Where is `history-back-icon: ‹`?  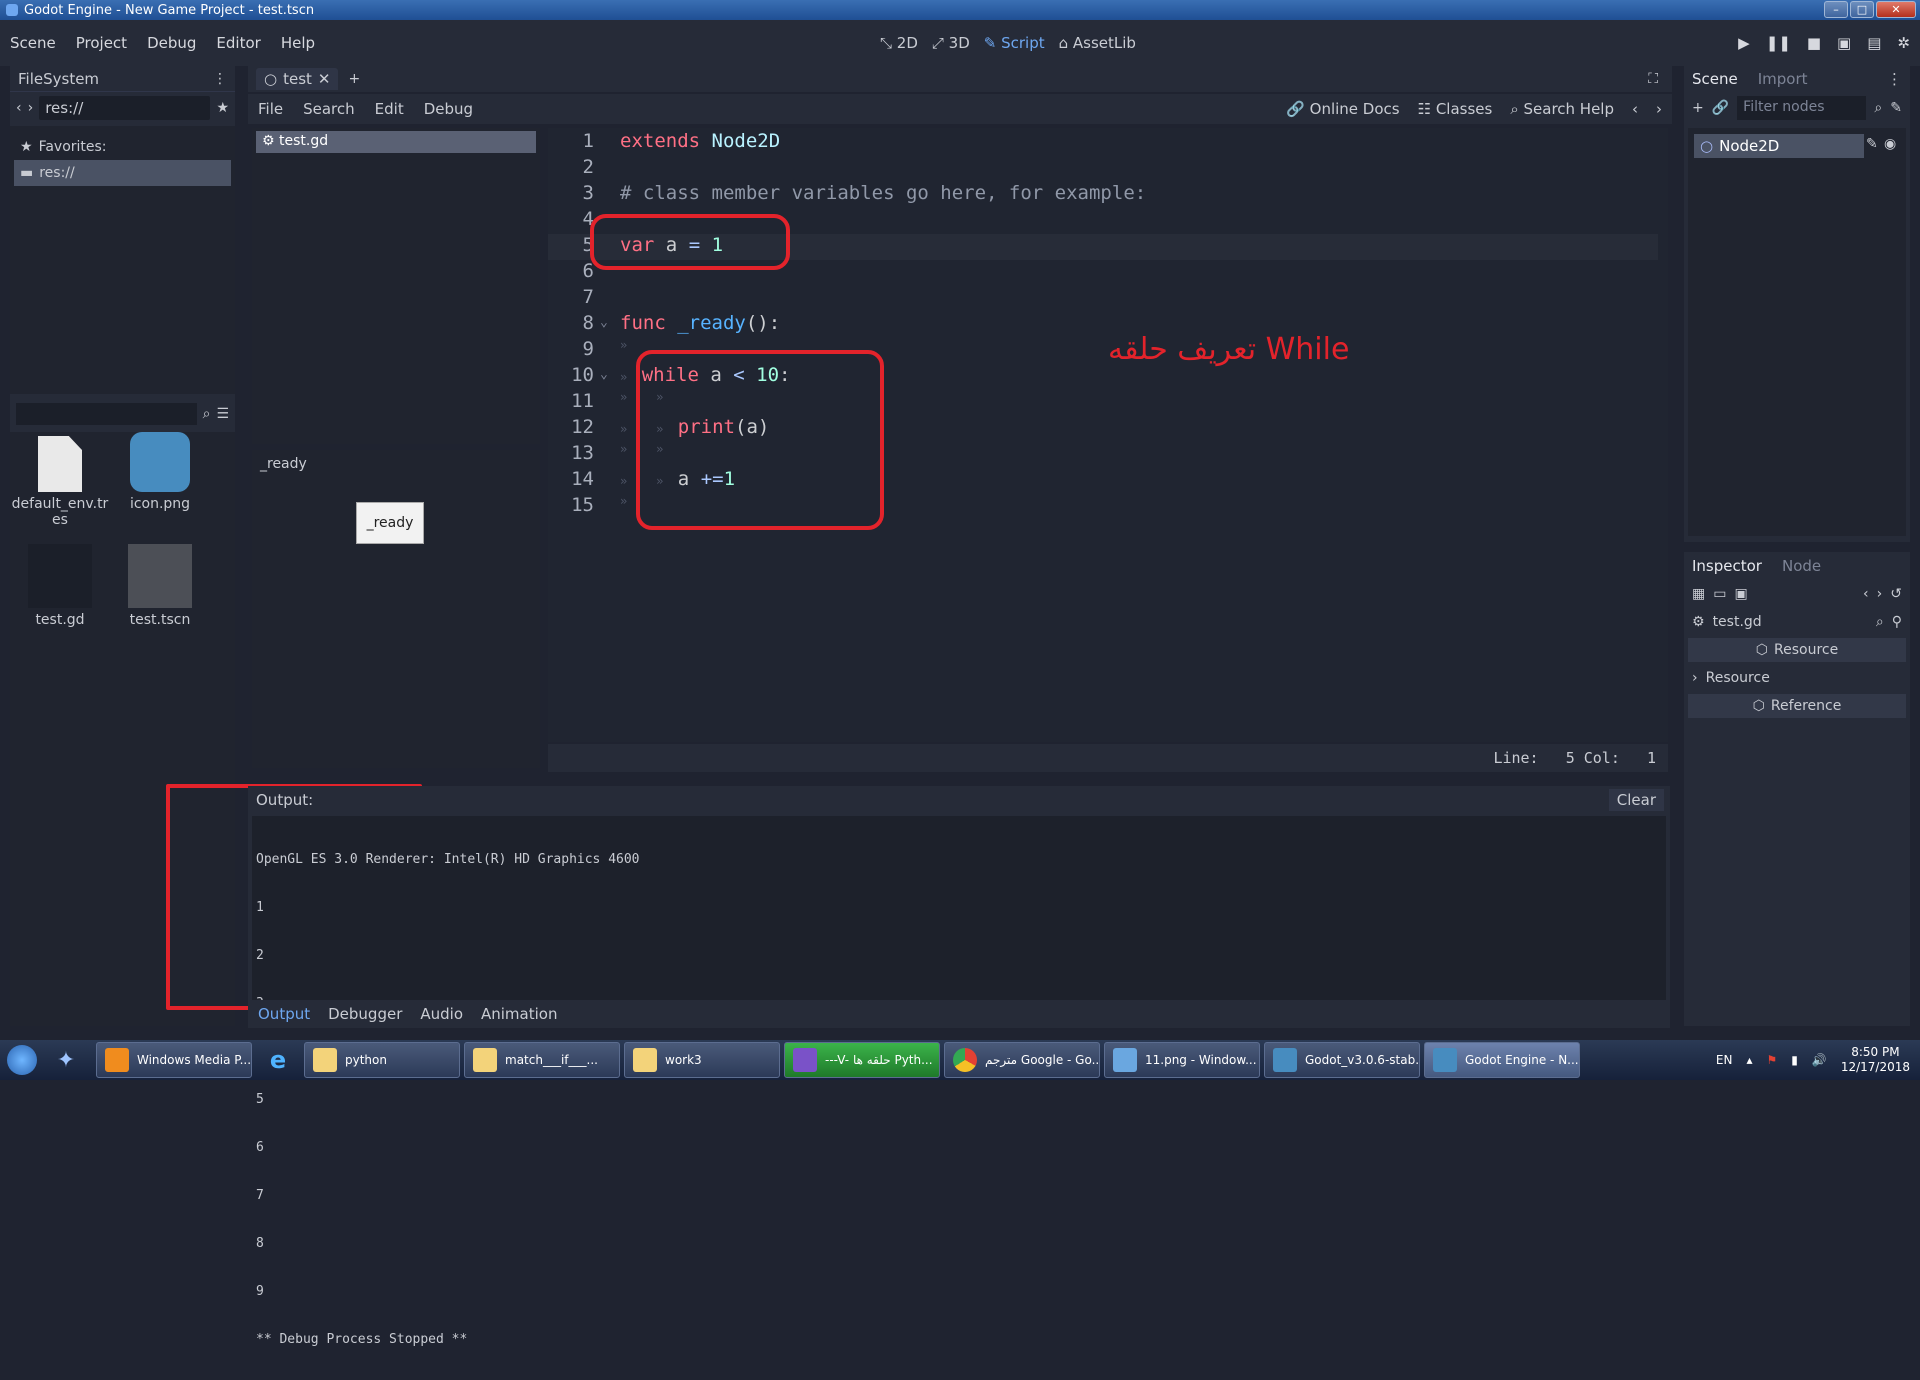 history-back-icon: ‹ is located at coordinates (1635, 109).